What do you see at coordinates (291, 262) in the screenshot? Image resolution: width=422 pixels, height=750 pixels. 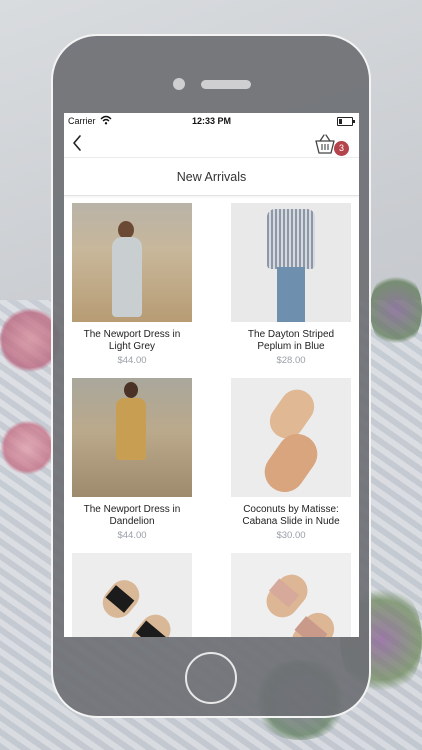 I see `product-image-striped-peplum` at bounding box center [291, 262].